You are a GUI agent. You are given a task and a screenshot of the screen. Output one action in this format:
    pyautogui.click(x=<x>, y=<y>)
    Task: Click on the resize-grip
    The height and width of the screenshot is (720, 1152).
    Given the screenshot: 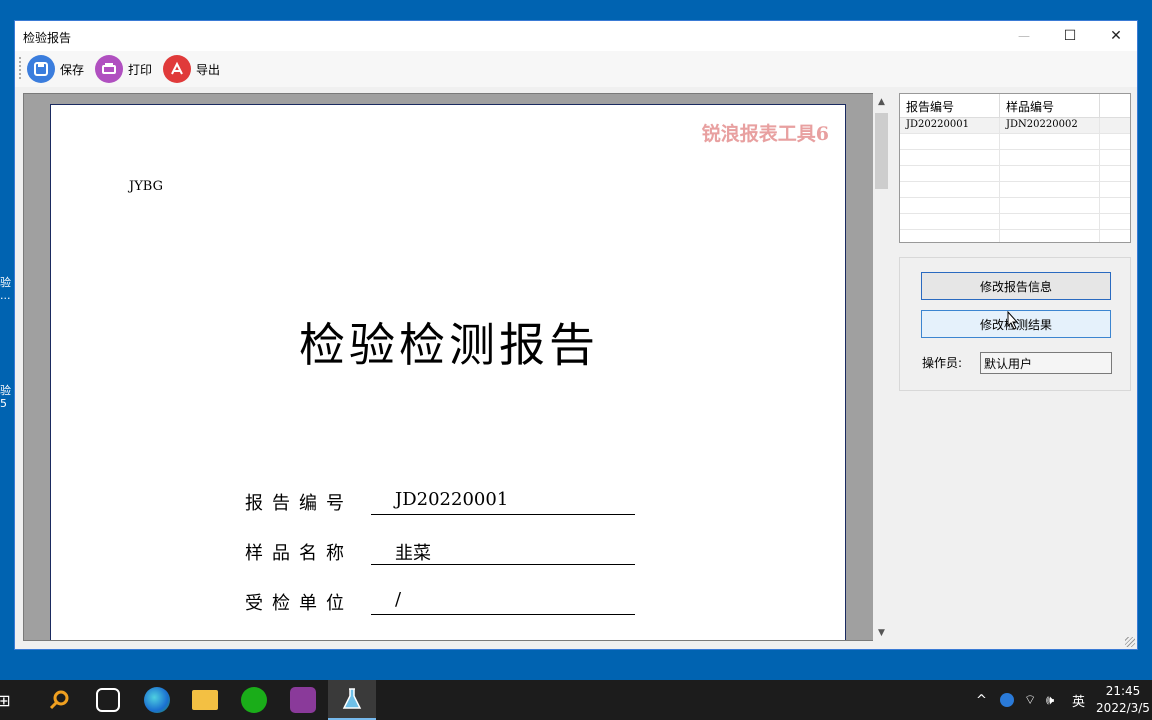 What is the action you would take?
    pyautogui.click(x=1130, y=642)
    